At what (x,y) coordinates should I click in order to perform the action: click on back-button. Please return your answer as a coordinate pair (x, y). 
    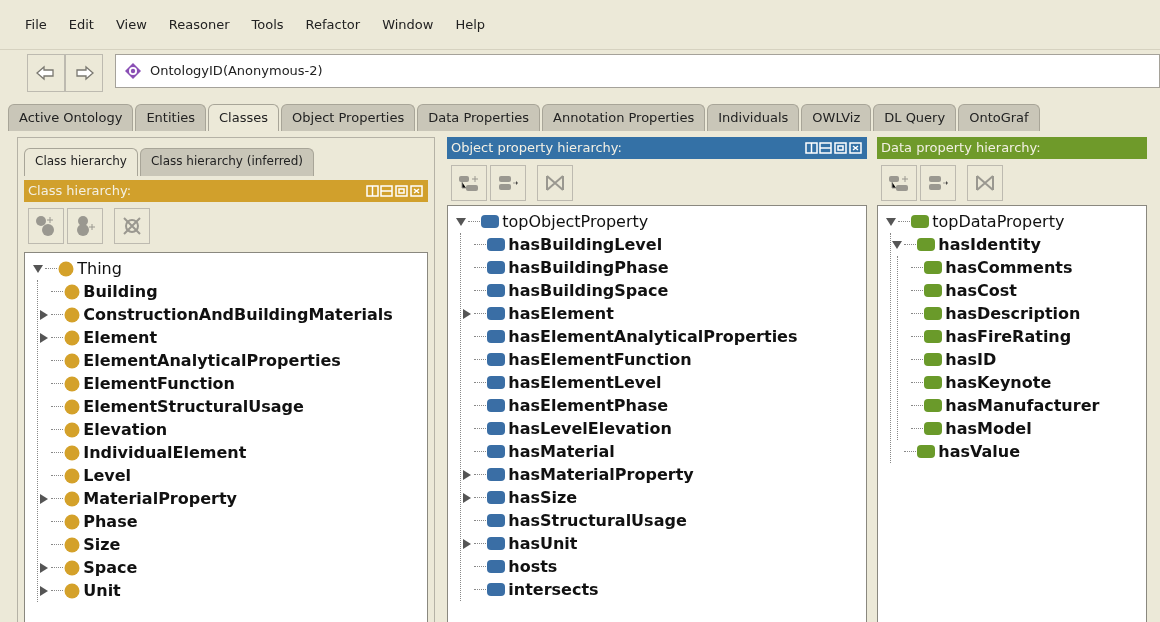
    Looking at the image, I should click on (46, 73).